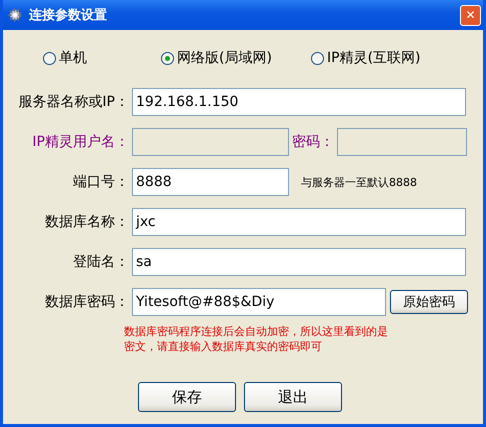 This screenshot has height=427, width=486. Describe the element at coordinates (299, 102) in the screenshot. I see `input-field: 192.168.1.150` at that location.